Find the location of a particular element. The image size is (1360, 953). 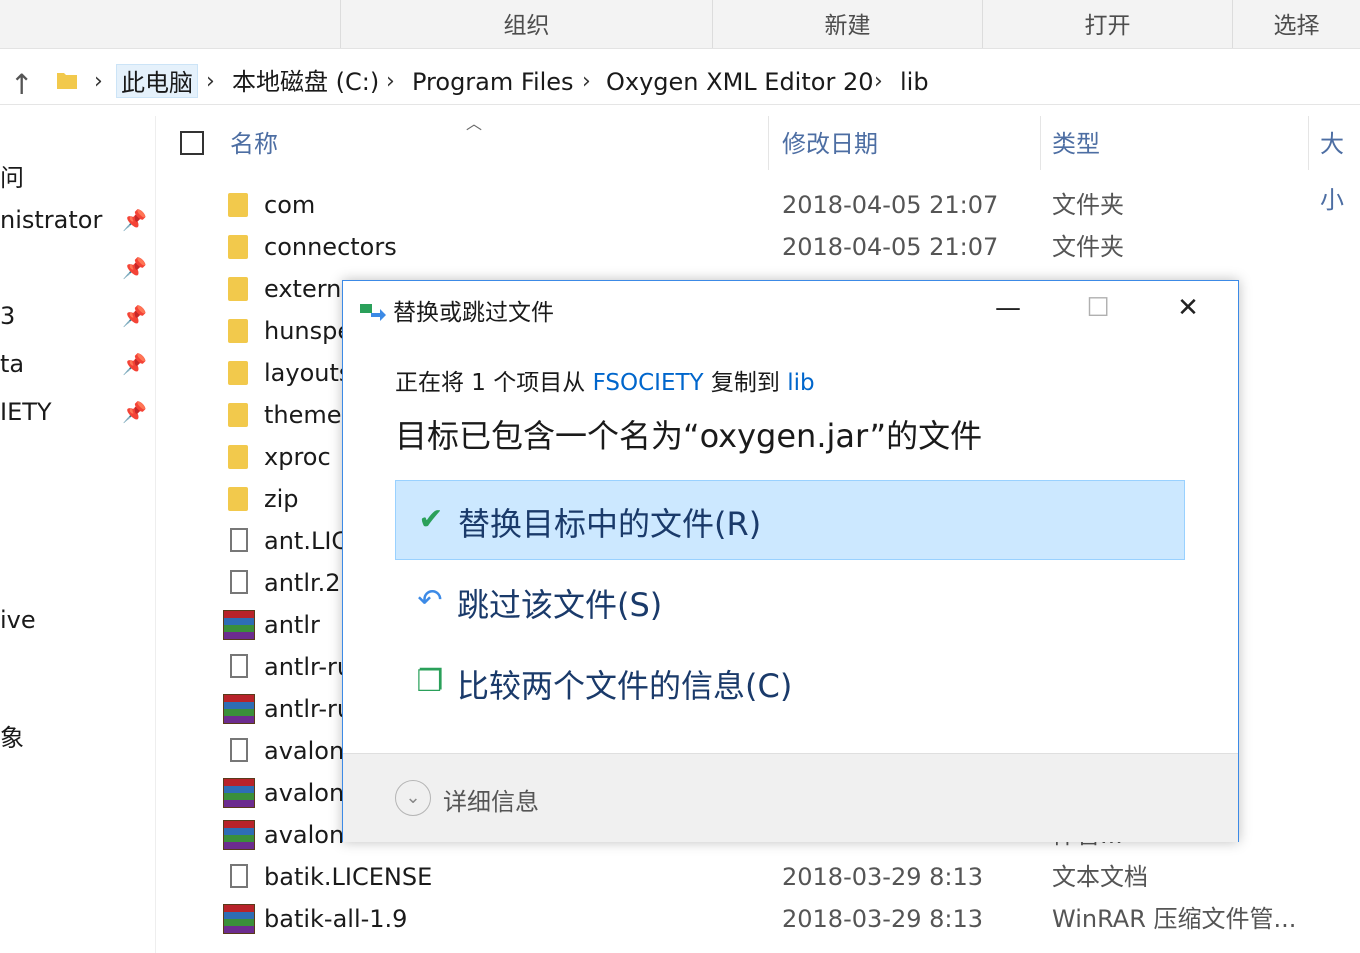

file-name: layouts is located at coordinates (308, 373).